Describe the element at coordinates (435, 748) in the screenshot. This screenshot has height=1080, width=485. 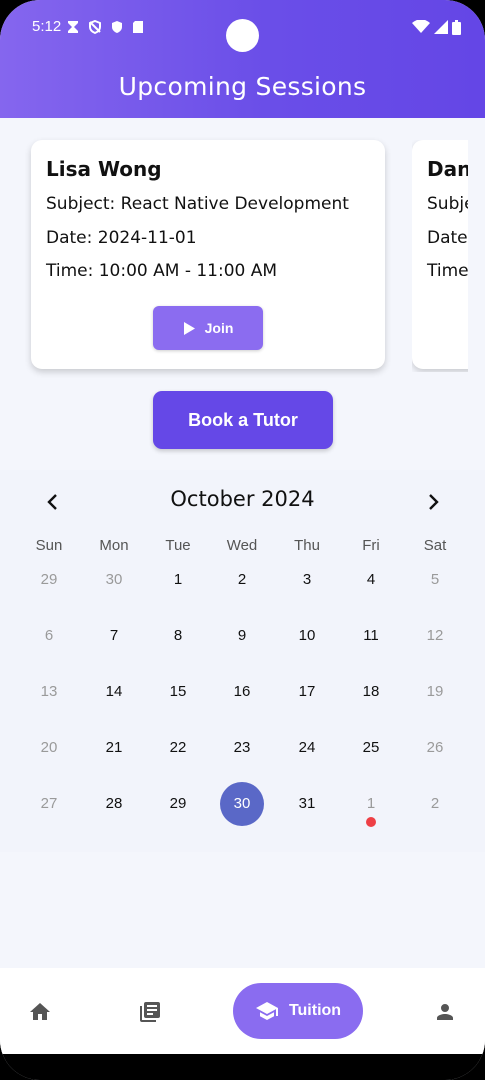
I see `calendar-day: 26` at that location.